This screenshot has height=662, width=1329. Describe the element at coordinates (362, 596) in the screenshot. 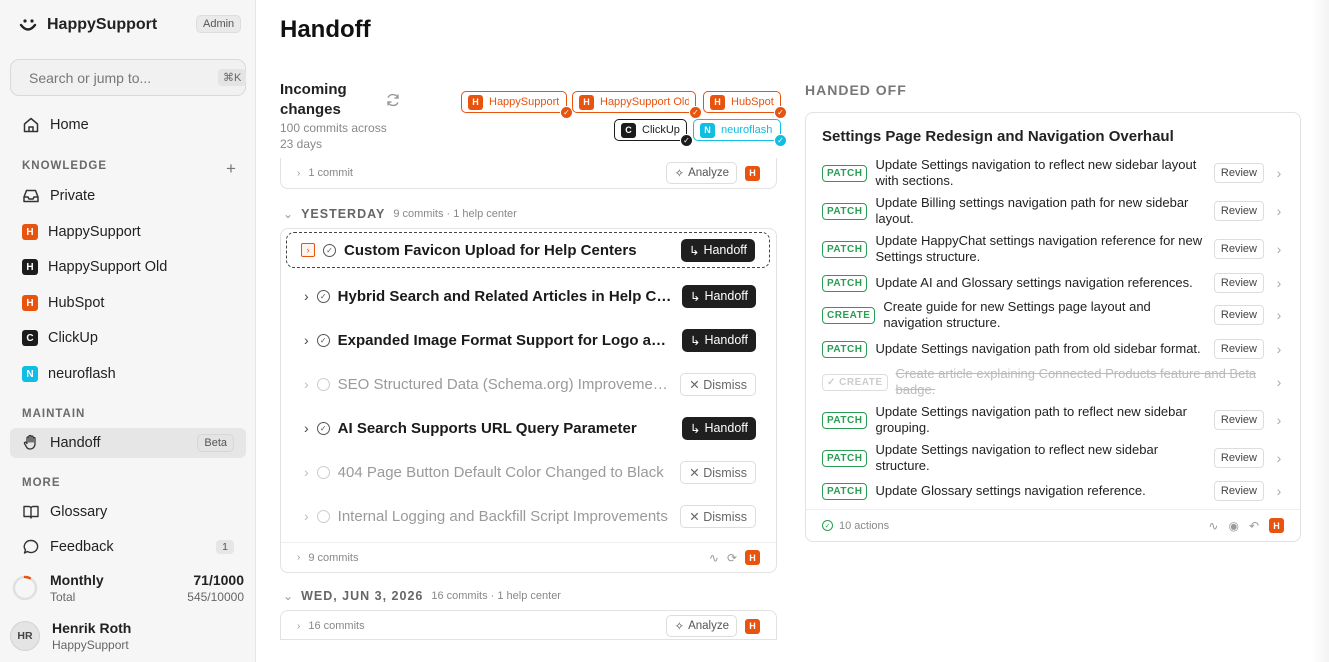

I see `group-title: WED, JUN 3, 2026` at that location.